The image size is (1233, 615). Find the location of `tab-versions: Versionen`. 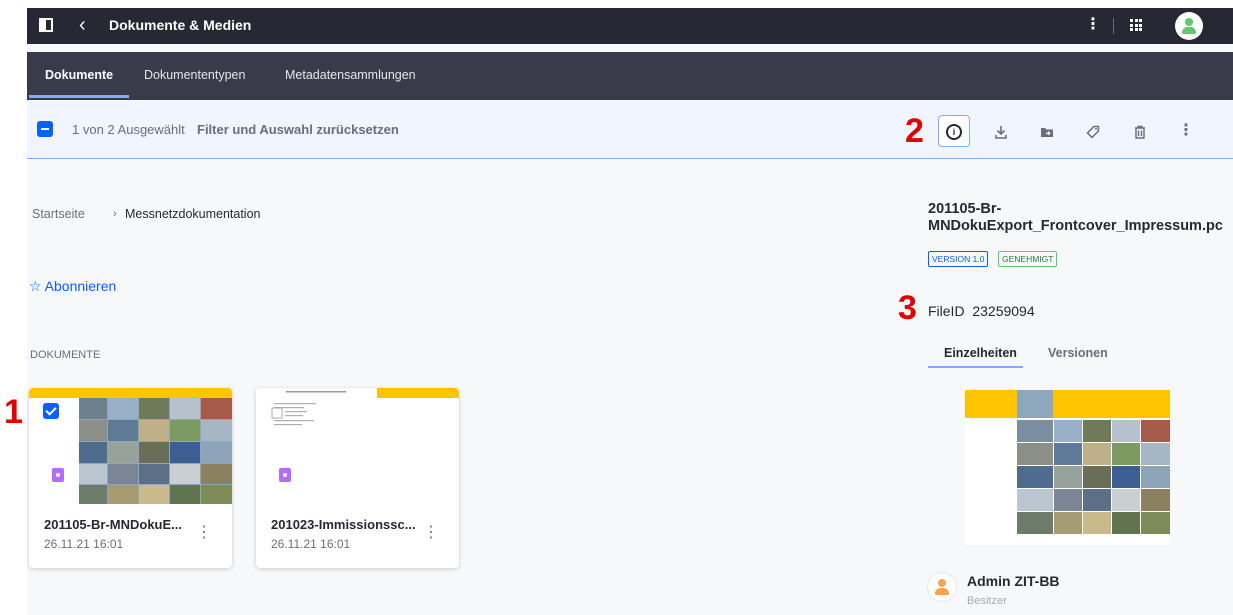

tab-versions: Versionen is located at coordinates (1078, 353).